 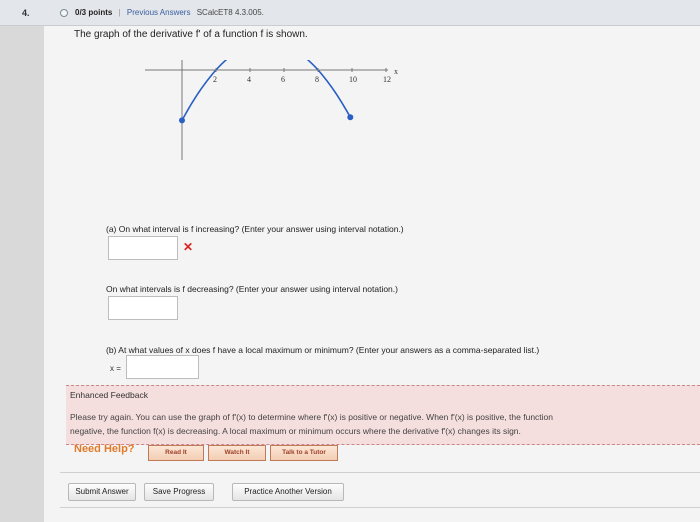 What do you see at coordinates (64, 13) in the screenshot?
I see `status-dot-icon` at bounding box center [64, 13].